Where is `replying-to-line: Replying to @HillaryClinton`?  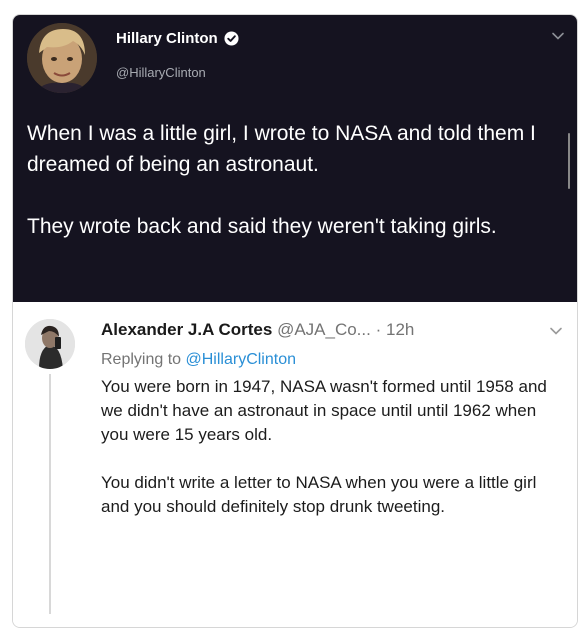
replying-to-line: Replying to @HillaryClinton is located at coordinates (198, 360).